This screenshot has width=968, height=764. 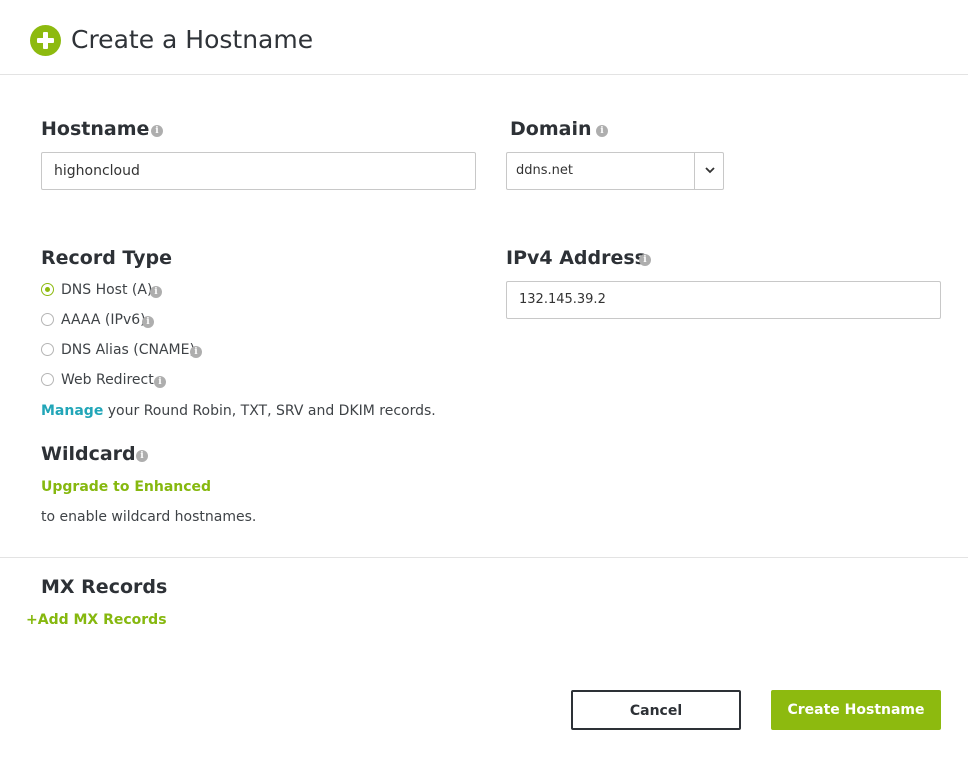 I want to click on page-title: Create a Hostname, so click(x=192, y=39).